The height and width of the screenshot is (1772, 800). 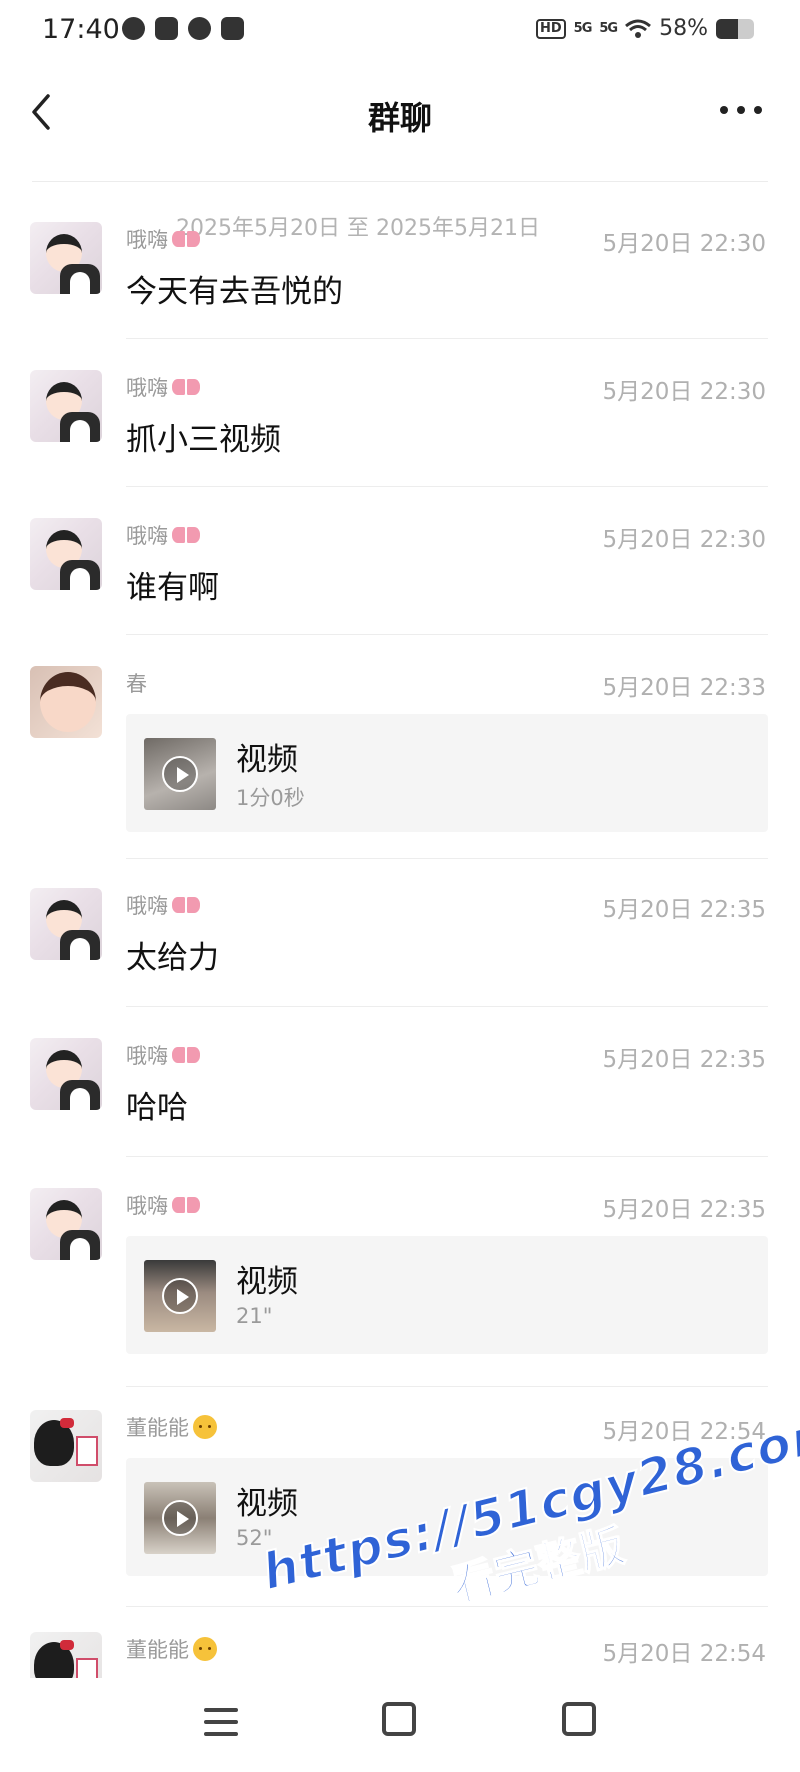 I want to click on message-notification-icon, so click(x=232, y=28).